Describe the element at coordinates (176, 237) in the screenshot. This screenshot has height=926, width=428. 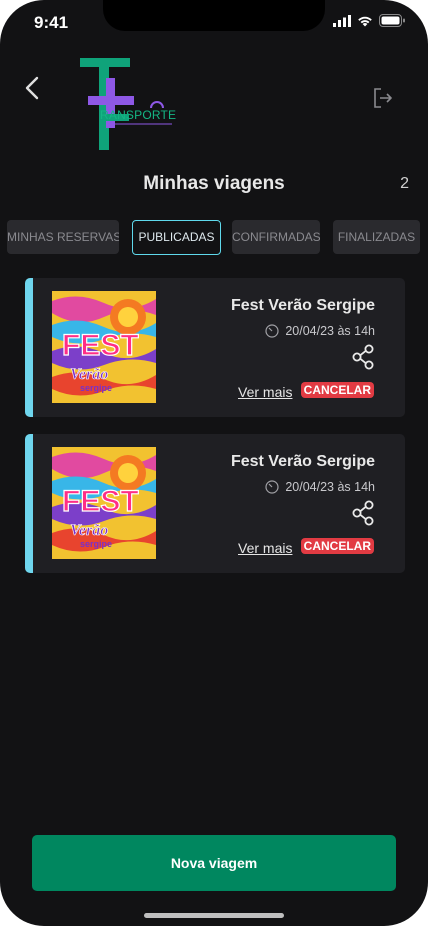
I see `tab-publicadas: PUBLICADAS` at that location.